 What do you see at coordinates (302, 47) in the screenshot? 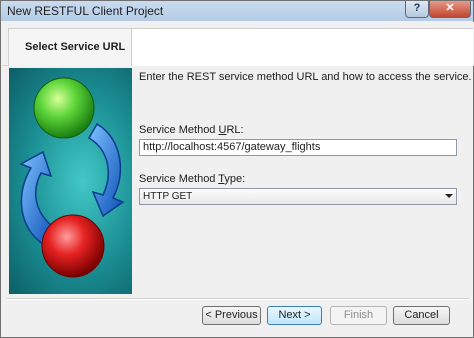
I see `tab-strip-fill` at bounding box center [302, 47].